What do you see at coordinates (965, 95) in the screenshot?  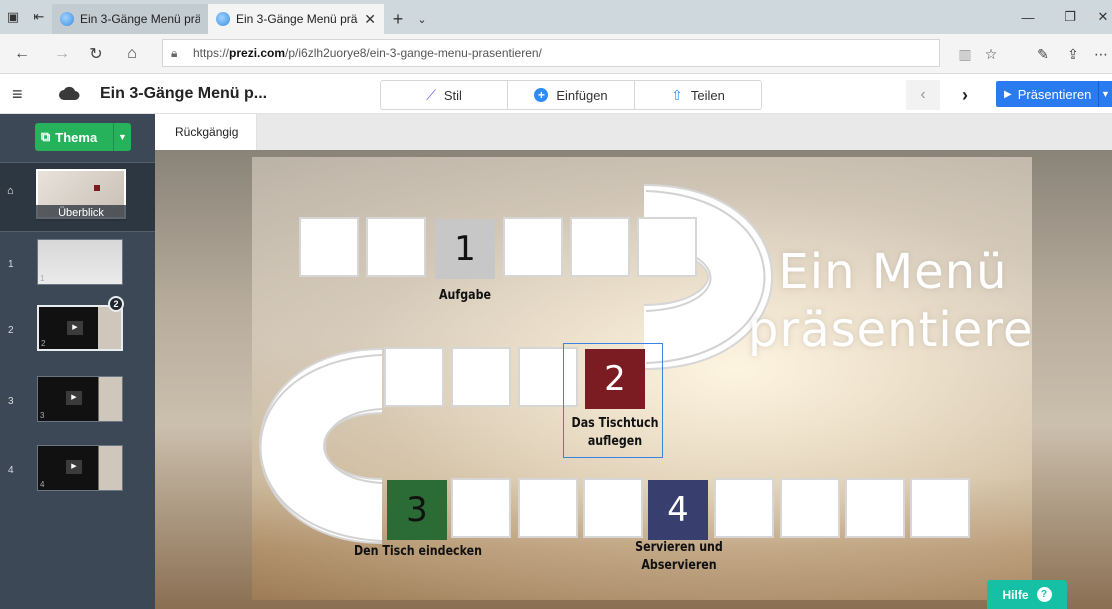 I see `next-slide-button: ›` at bounding box center [965, 95].